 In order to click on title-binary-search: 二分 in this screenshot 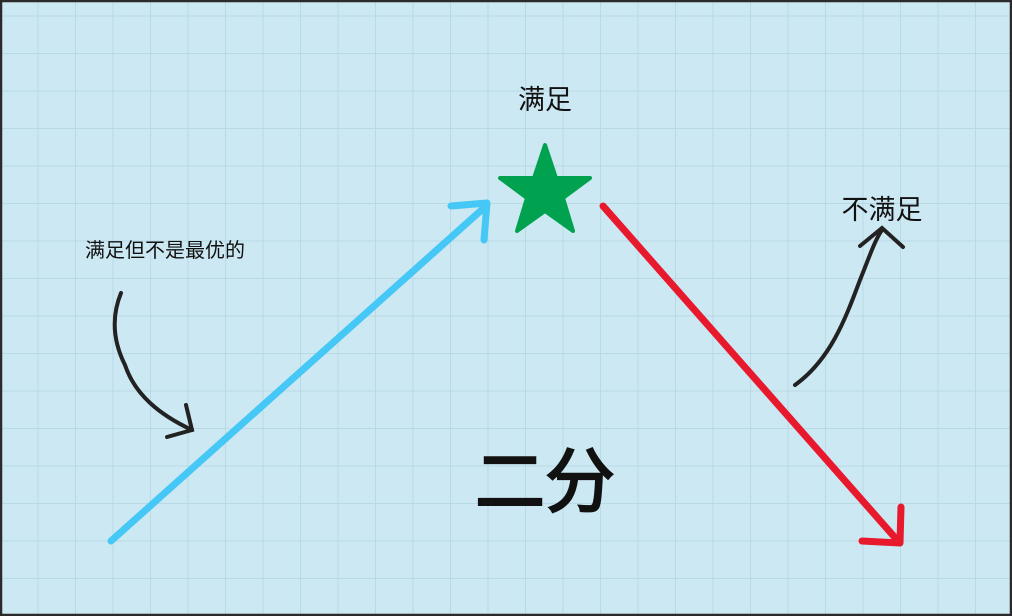, I will do `click(545, 482)`.